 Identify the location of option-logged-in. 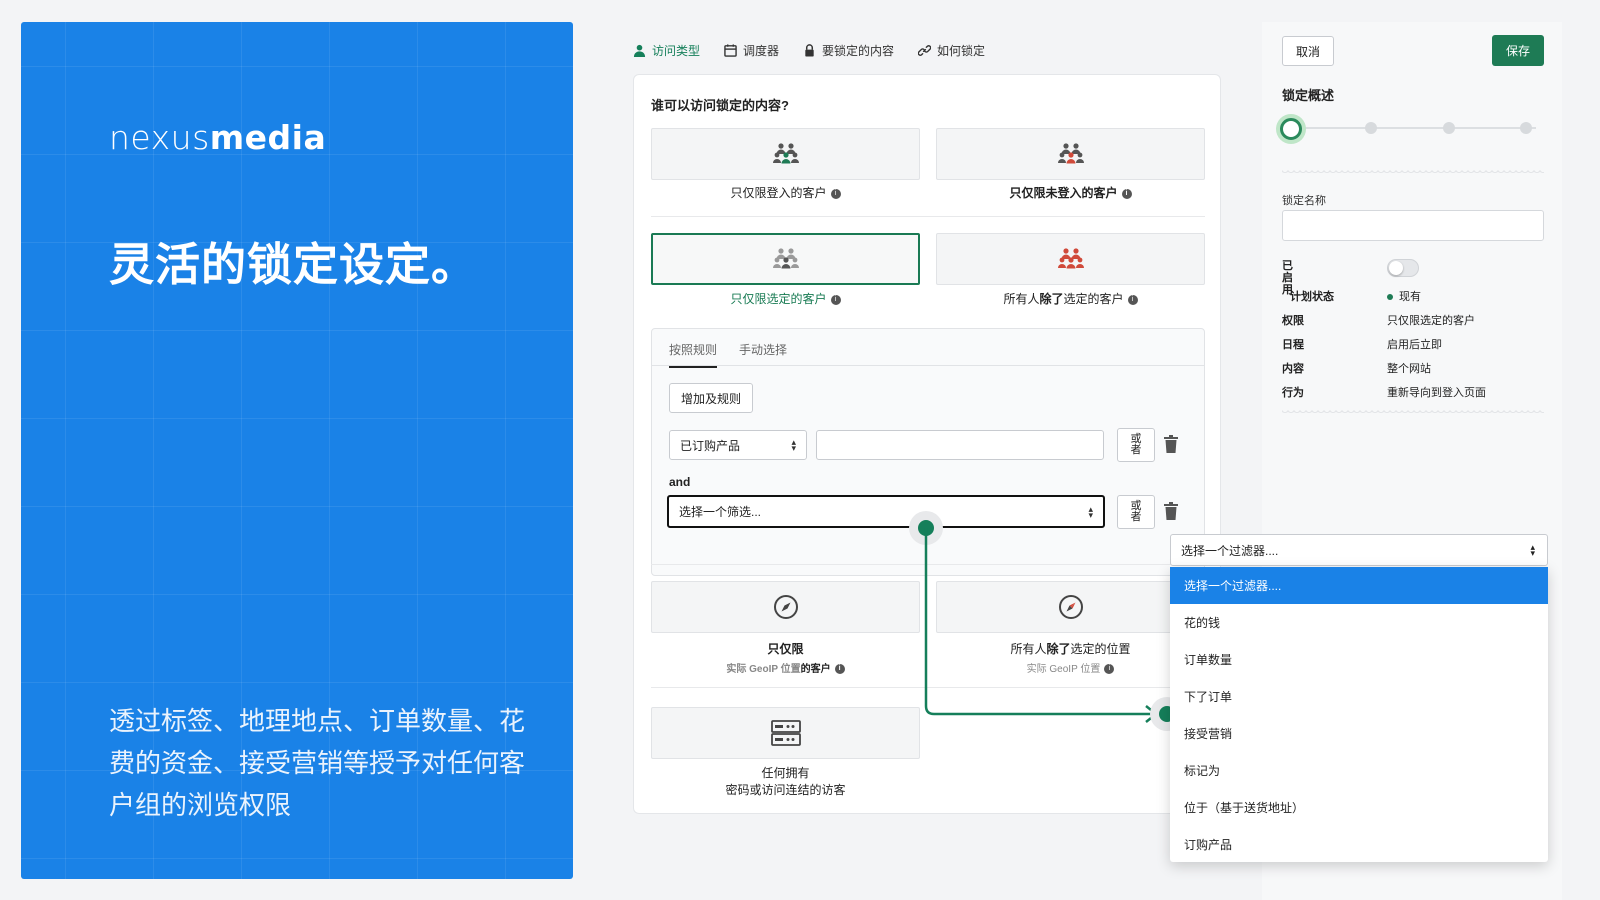
(785, 154).